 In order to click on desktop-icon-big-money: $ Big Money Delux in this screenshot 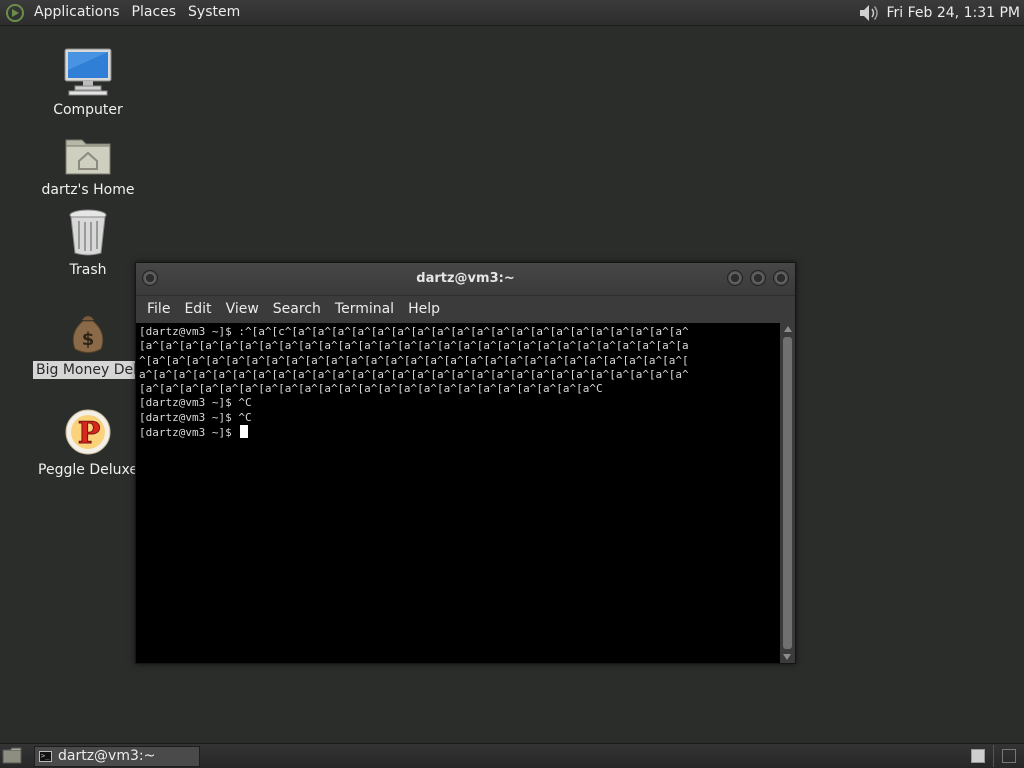, I will do `click(95, 341)`.